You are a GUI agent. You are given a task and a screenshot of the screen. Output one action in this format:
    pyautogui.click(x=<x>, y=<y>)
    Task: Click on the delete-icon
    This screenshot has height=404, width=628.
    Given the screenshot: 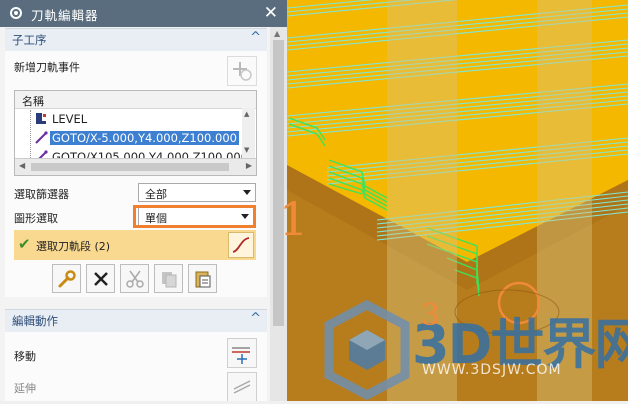 What is the action you would take?
    pyautogui.click(x=101, y=279)
    